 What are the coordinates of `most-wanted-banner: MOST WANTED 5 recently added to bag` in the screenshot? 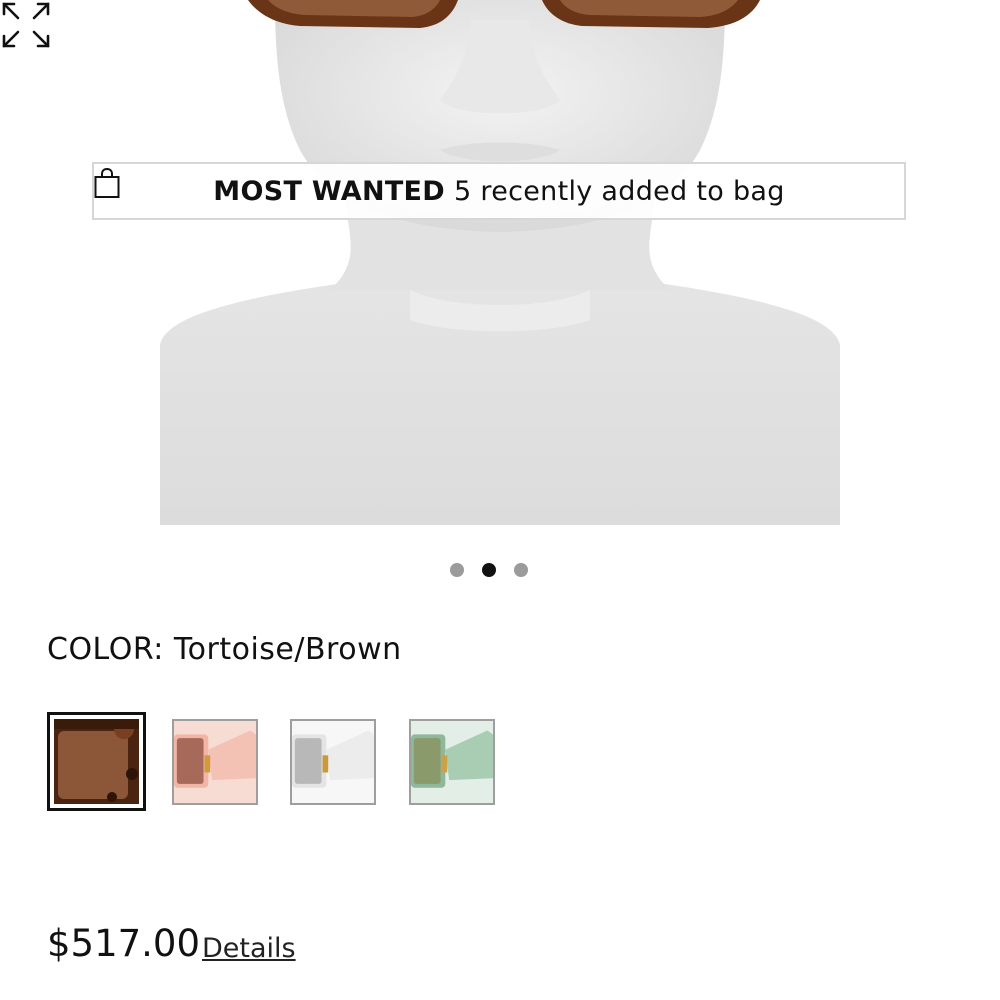 It's located at (499, 191).